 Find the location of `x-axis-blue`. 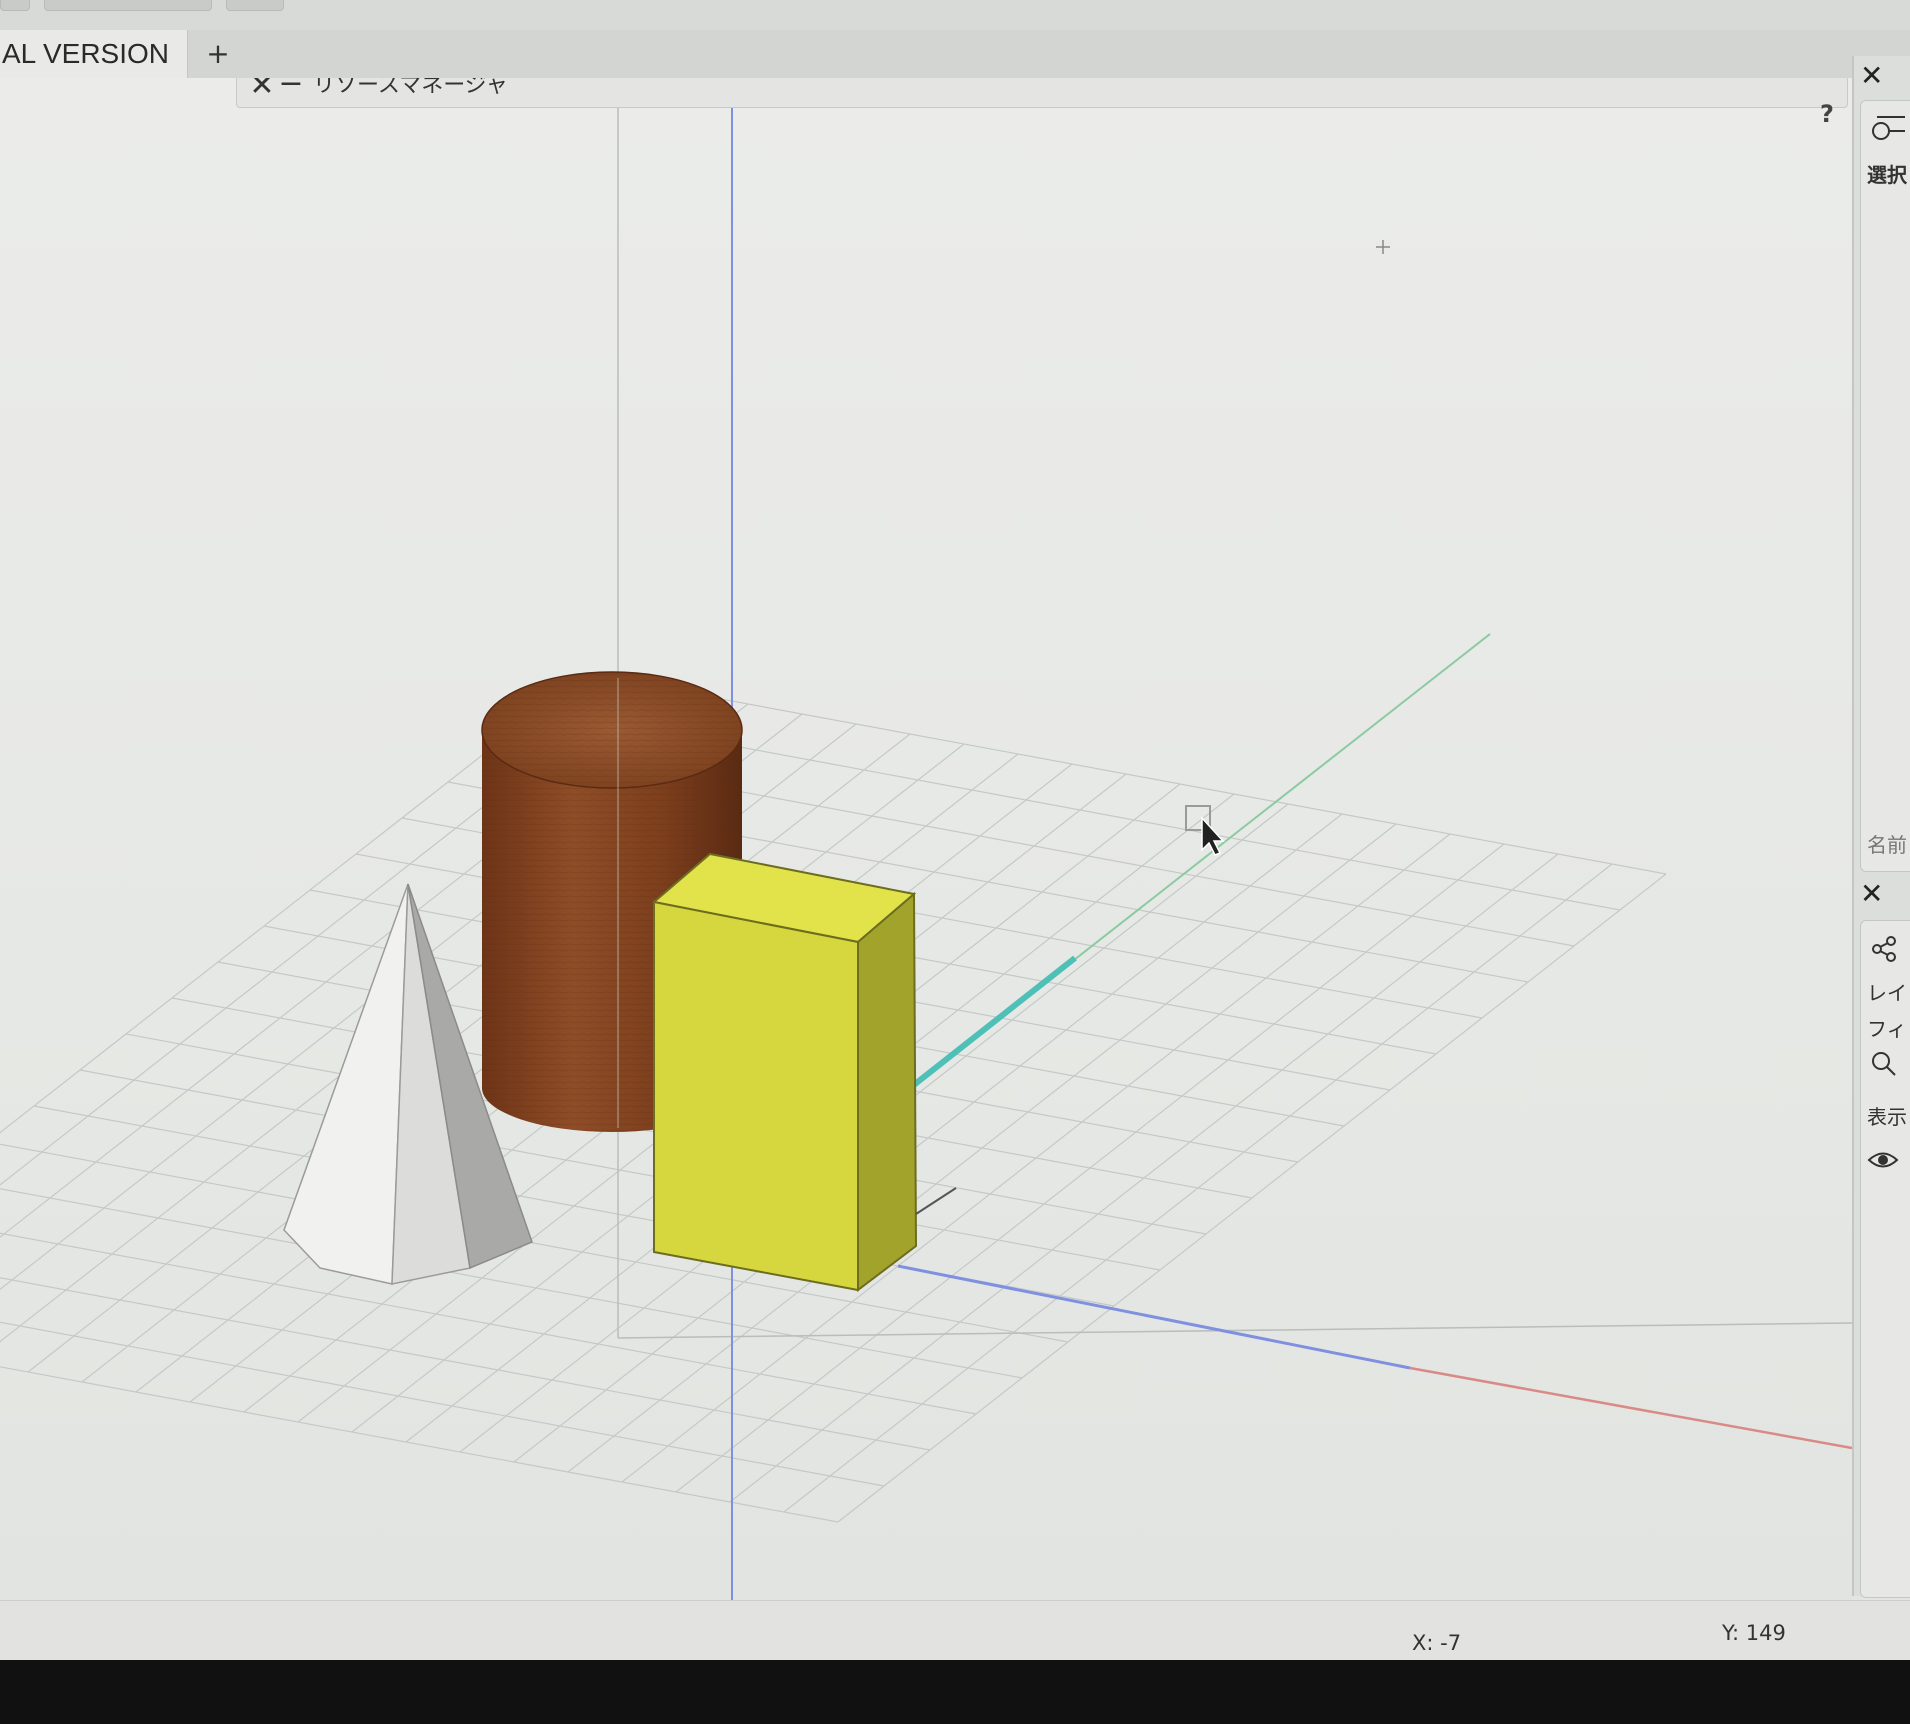

x-axis-blue is located at coordinates (1154, 1317).